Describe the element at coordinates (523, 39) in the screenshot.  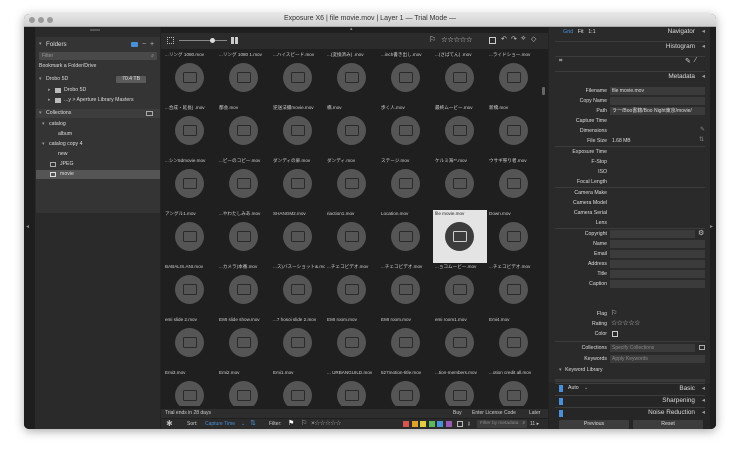
I see `flip-icon: ⟡` at that location.